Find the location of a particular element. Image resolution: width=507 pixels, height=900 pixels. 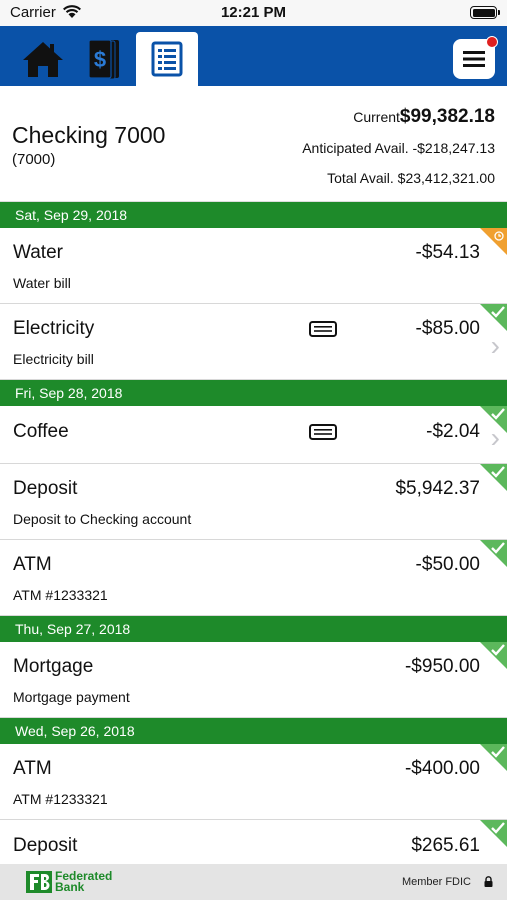

home-icon is located at coordinates (43, 59).